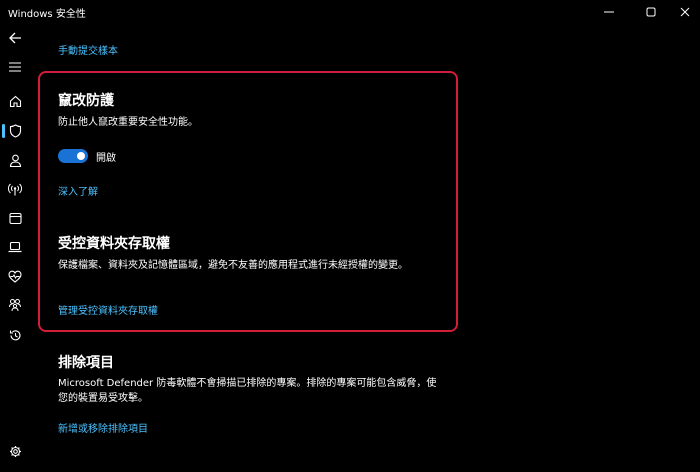 Image resolution: width=700 pixels, height=472 pixels. I want to click on manage-controlled-folder-access-link: 管理受控資料夾存取權, so click(108, 309).